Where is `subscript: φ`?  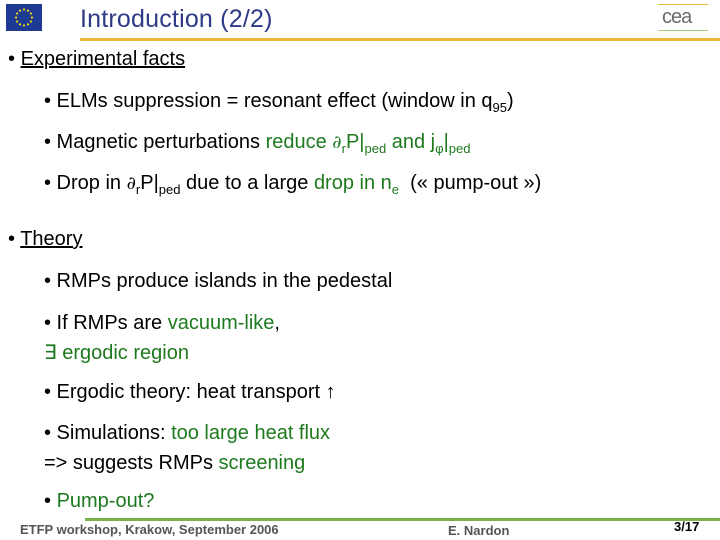 subscript: φ is located at coordinates (439, 148).